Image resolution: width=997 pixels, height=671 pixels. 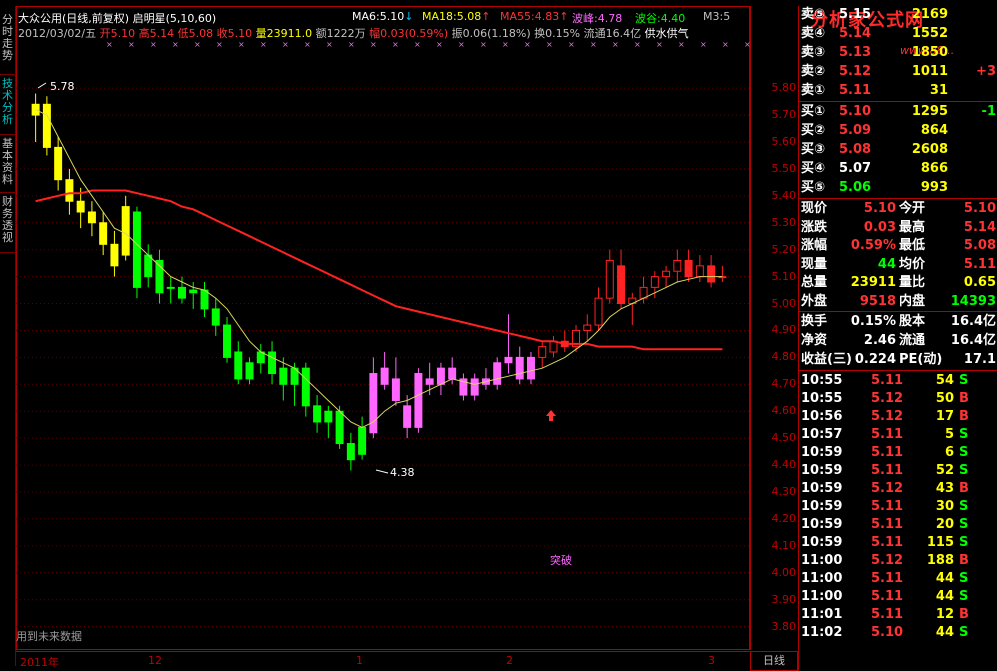 I want to click on trade-tick-row: 11:00 5.11 44 S, so click(x=898, y=579).